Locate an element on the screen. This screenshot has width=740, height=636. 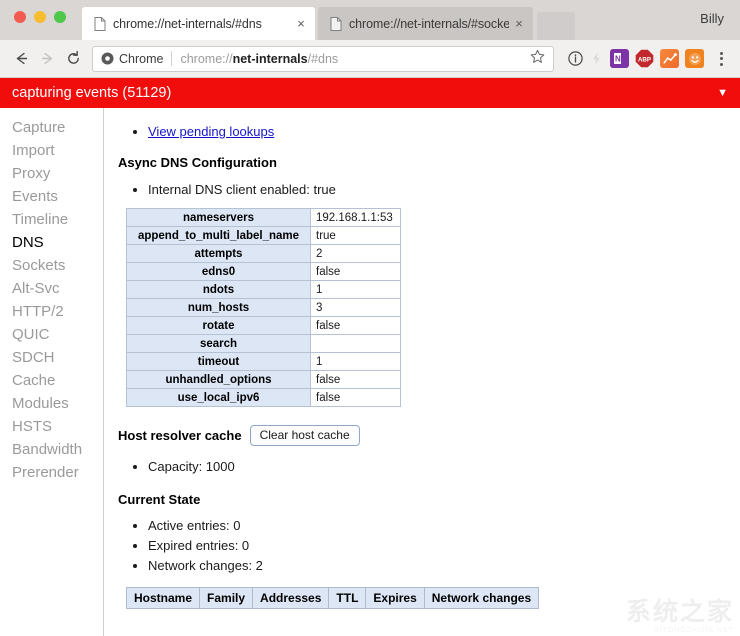
clear-host-cache-button: Clear host cache is located at coordinates (304, 435).